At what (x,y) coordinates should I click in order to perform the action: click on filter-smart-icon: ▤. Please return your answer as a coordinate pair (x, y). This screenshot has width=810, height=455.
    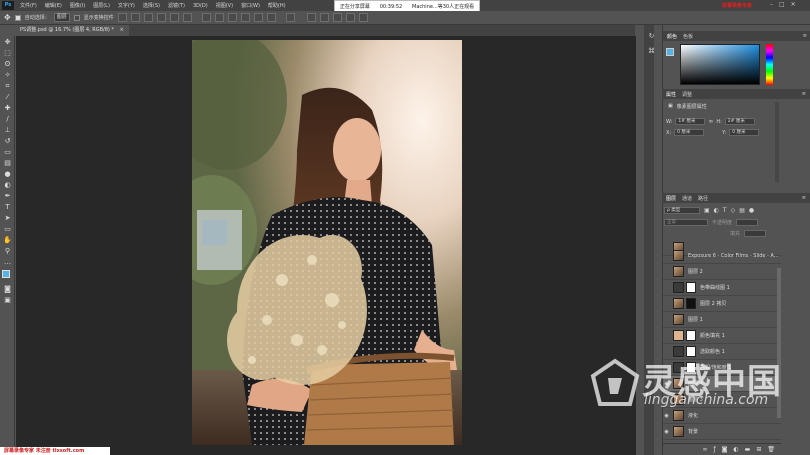
    Looking at the image, I should click on (742, 210).